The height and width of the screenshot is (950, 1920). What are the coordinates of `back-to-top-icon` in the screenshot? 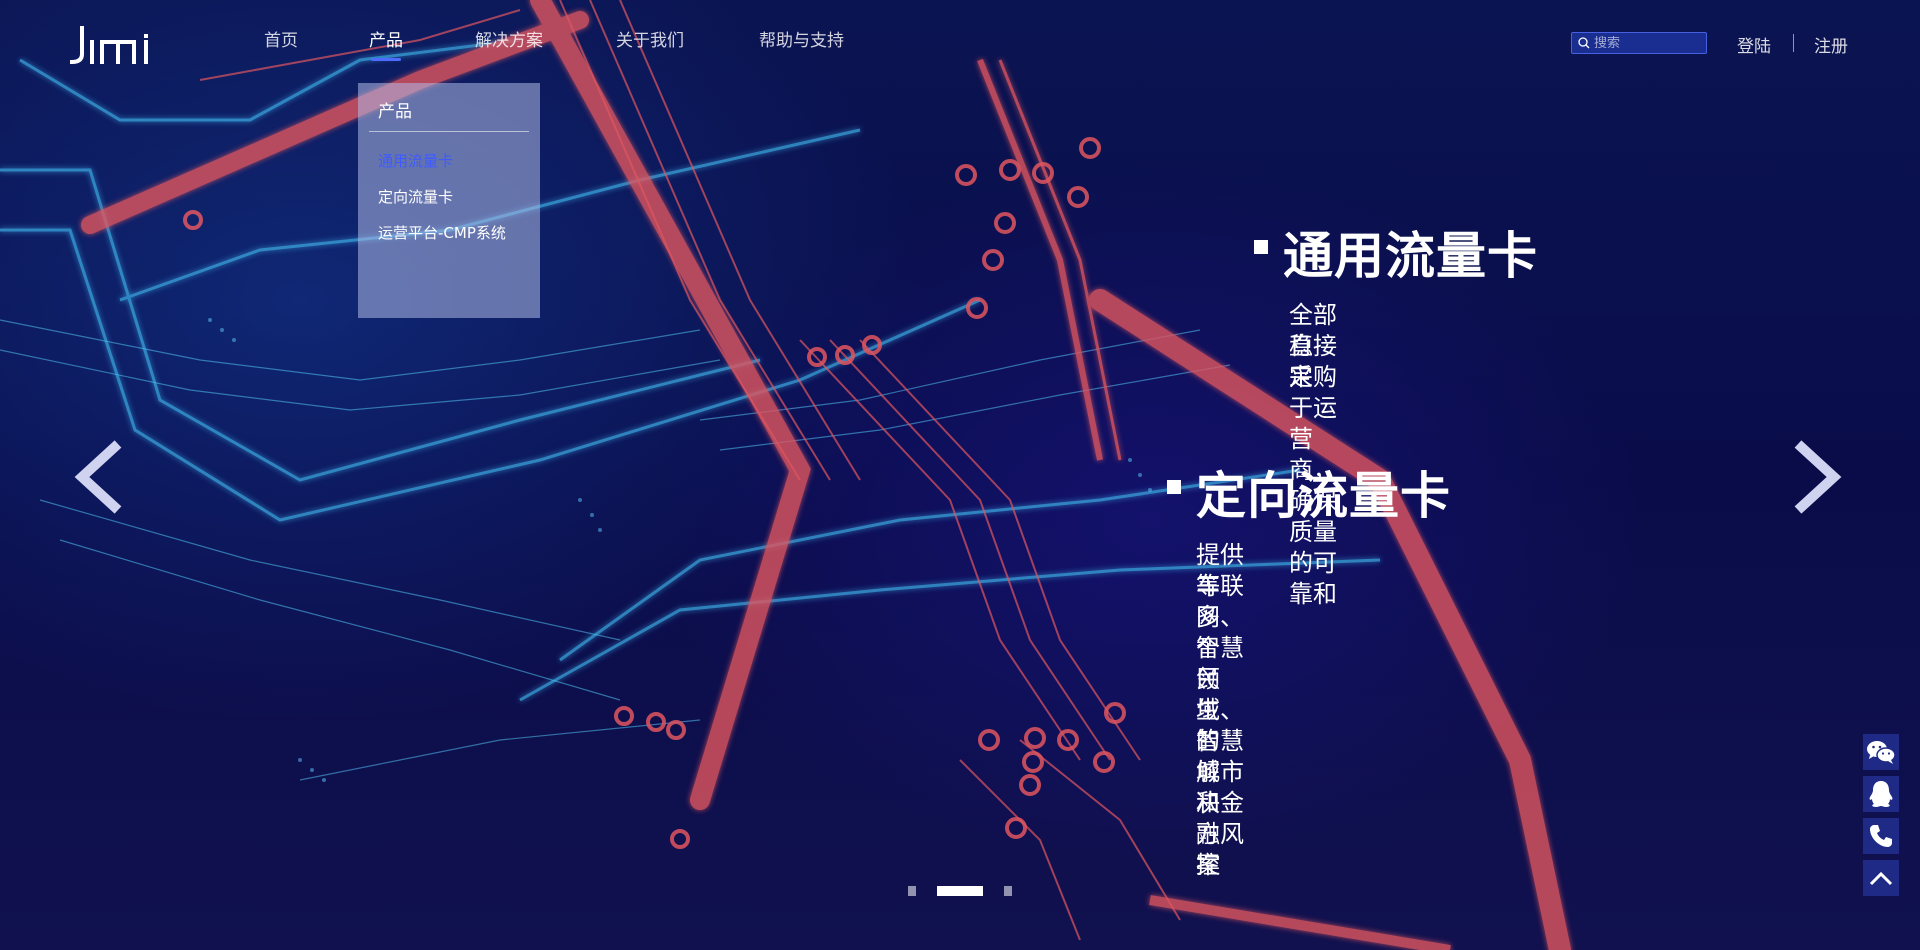 It's located at (1881, 878).